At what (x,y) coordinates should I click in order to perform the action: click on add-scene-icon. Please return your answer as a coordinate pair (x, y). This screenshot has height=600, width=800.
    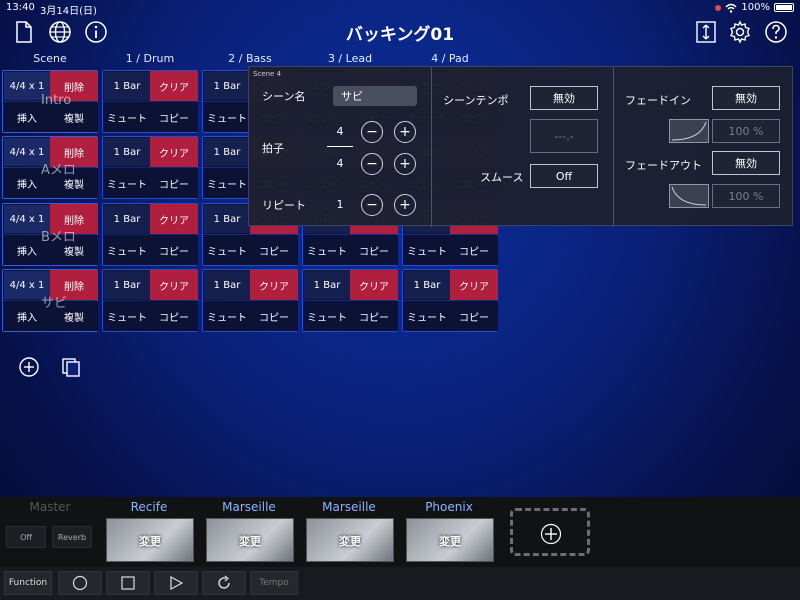
    Looking at the image, I should click on (29, 367).